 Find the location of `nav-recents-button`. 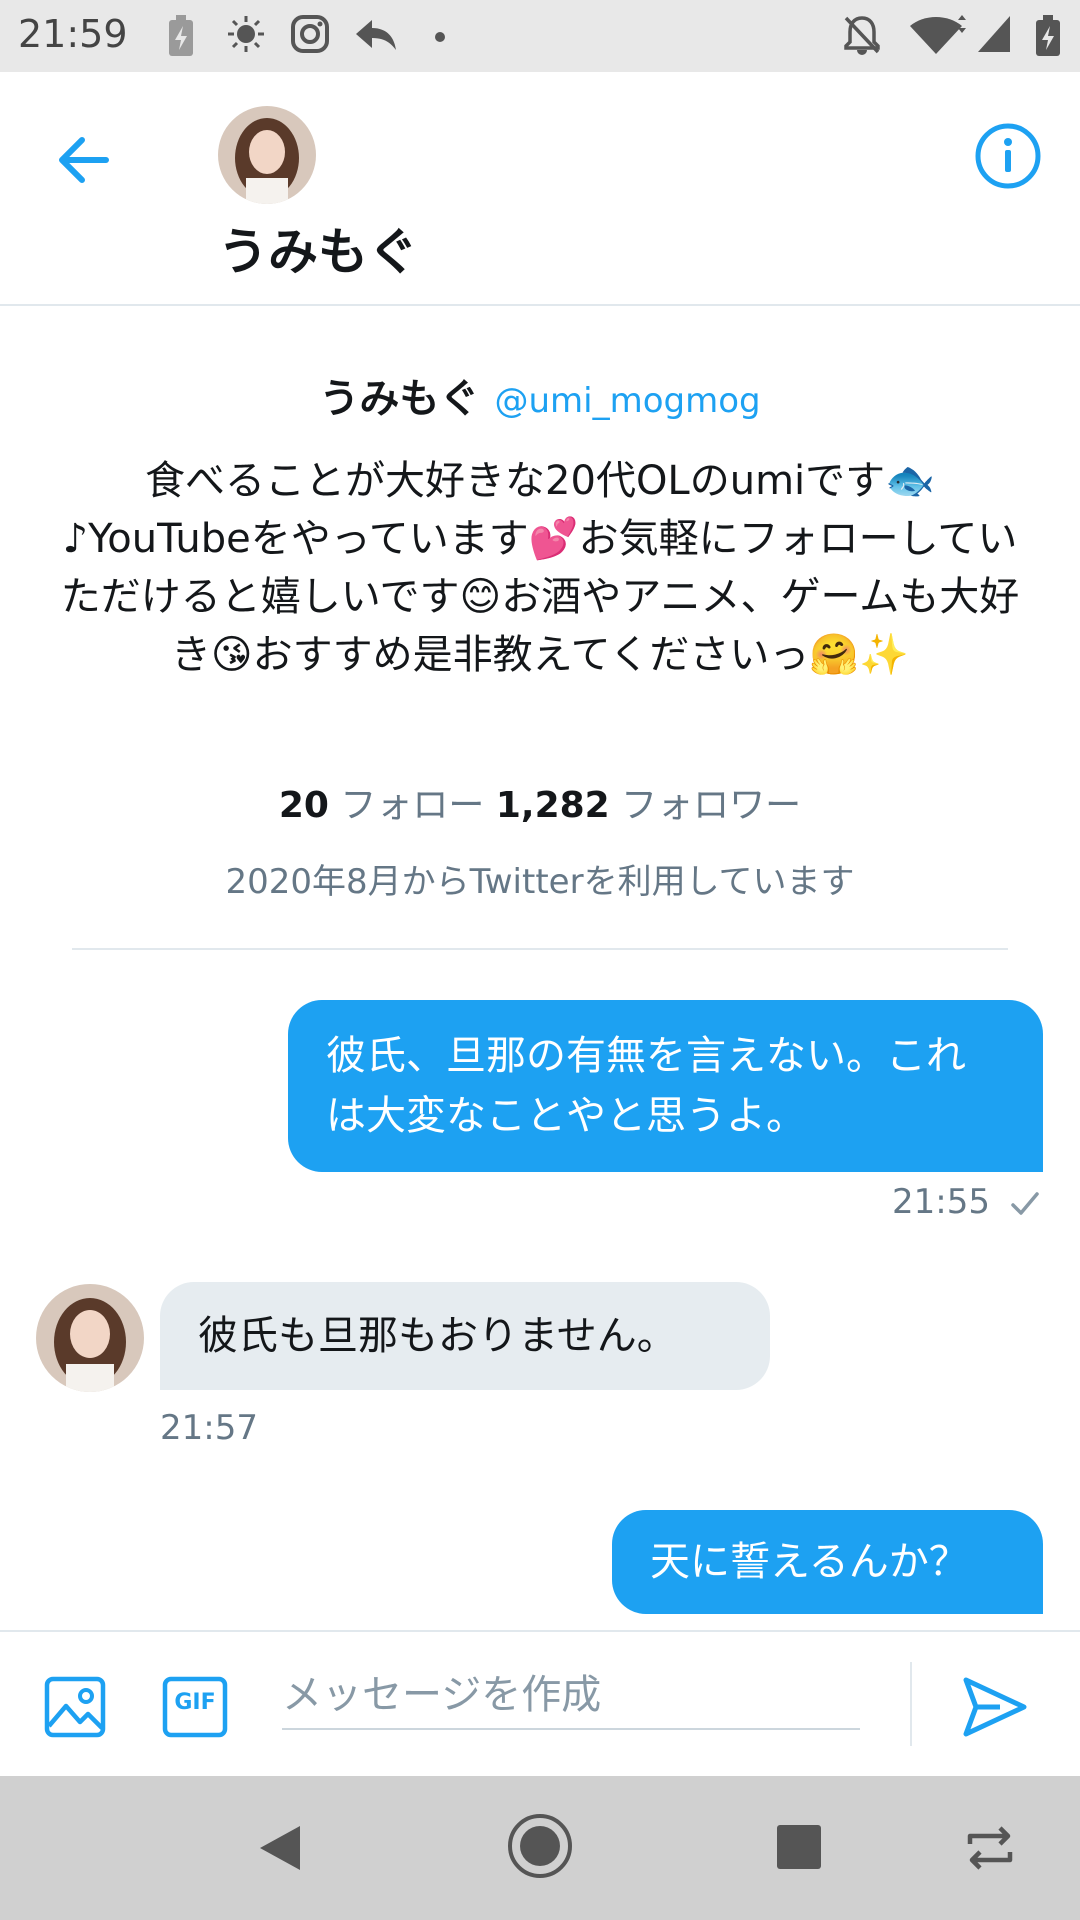

nav-recents-button is located at coordinates (799, 1847).